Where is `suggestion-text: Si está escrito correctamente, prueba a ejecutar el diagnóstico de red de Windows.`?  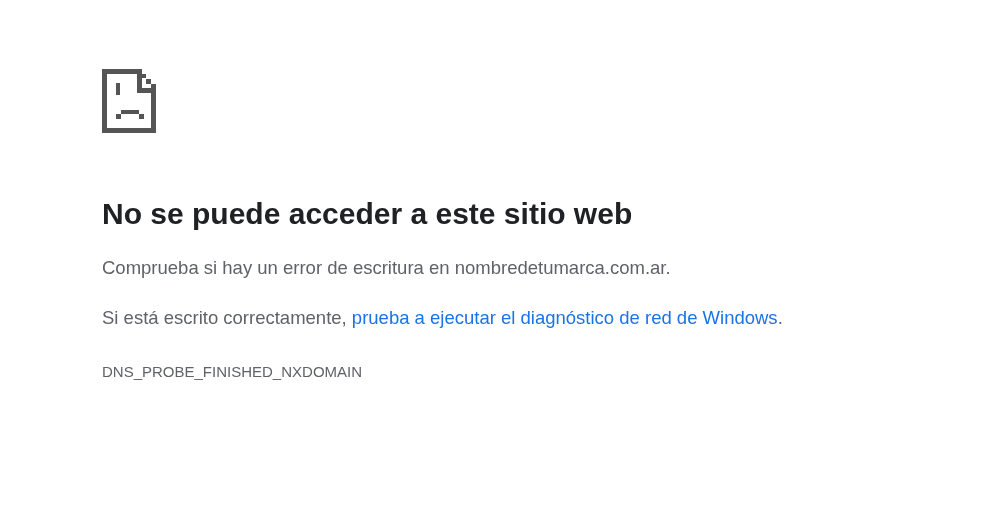 suggestion-text: Si está escrito correctamente, prueba a ejecutar el diagnóstico de red de Windows. is located at coordinates (442, 318).